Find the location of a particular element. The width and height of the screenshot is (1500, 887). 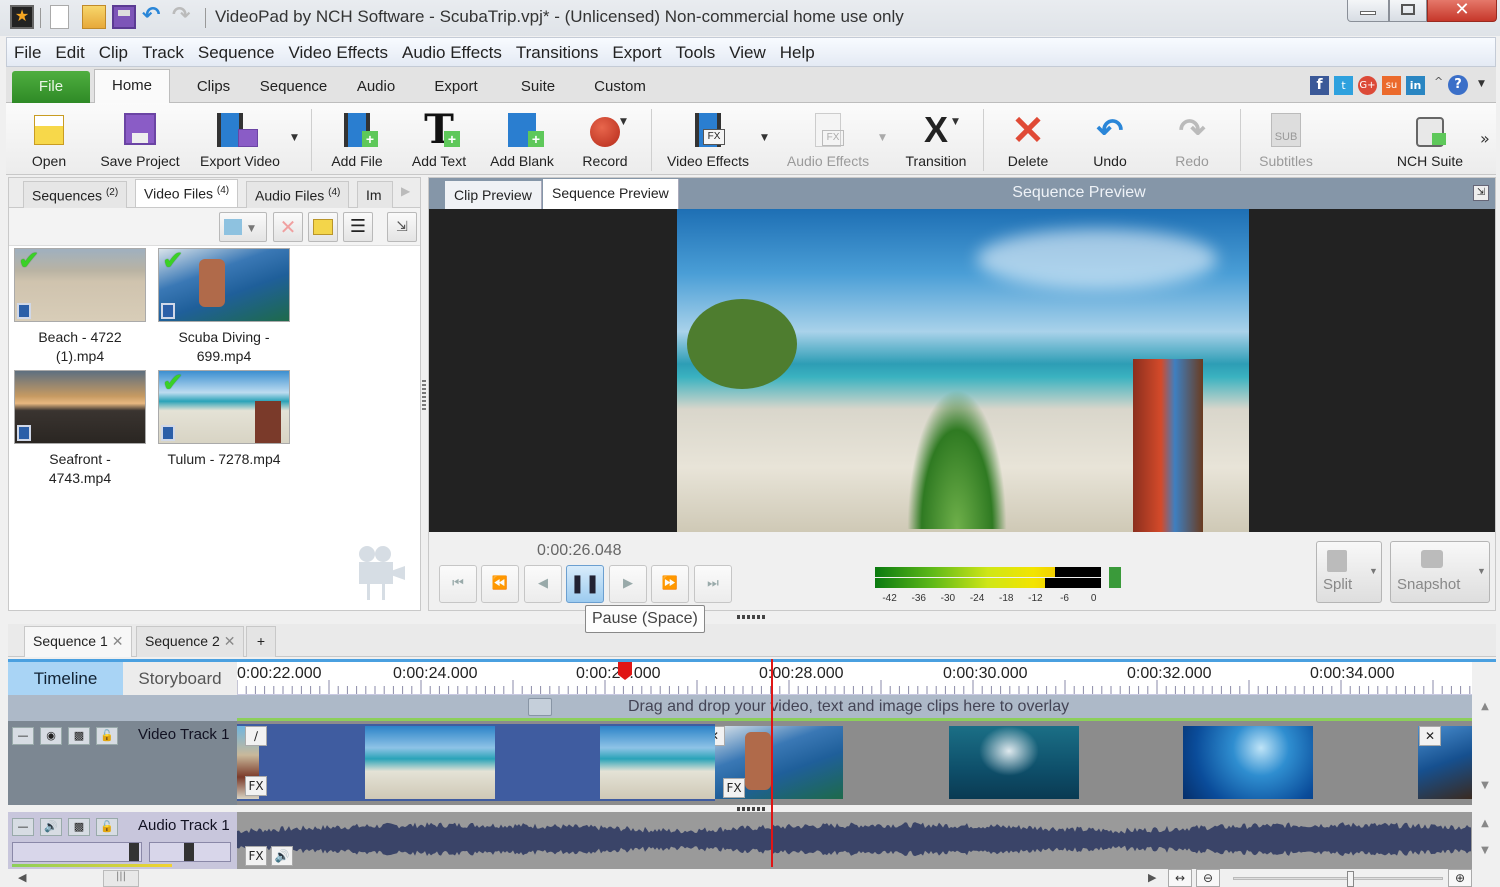

zoom-slider-thumb is located at coordinates (1350, 879).